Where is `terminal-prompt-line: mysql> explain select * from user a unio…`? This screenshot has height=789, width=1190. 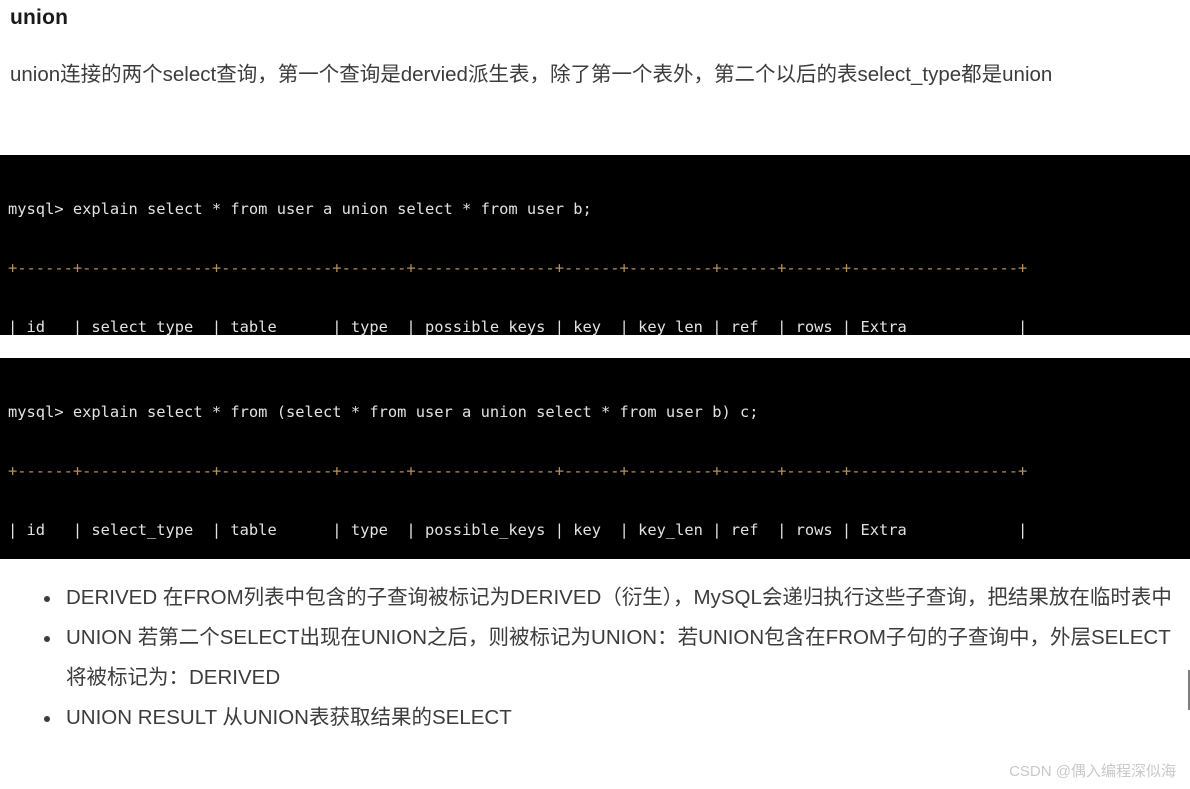 terminal-prompt-line: mysql> explain select * from user a unio… is located at coordinates (300, 209).